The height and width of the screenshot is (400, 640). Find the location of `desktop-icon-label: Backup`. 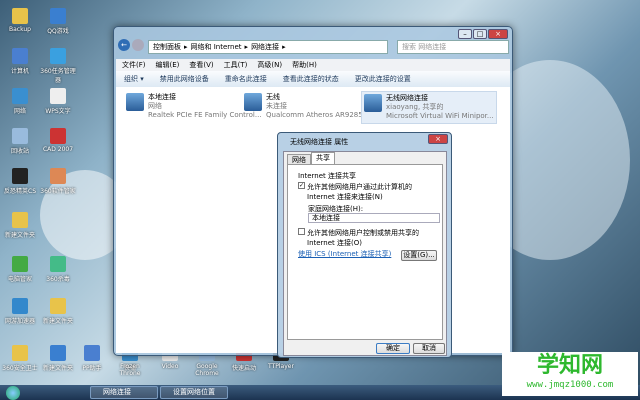

desktop-icon-label: Backup is located at coordinates (20, 29).